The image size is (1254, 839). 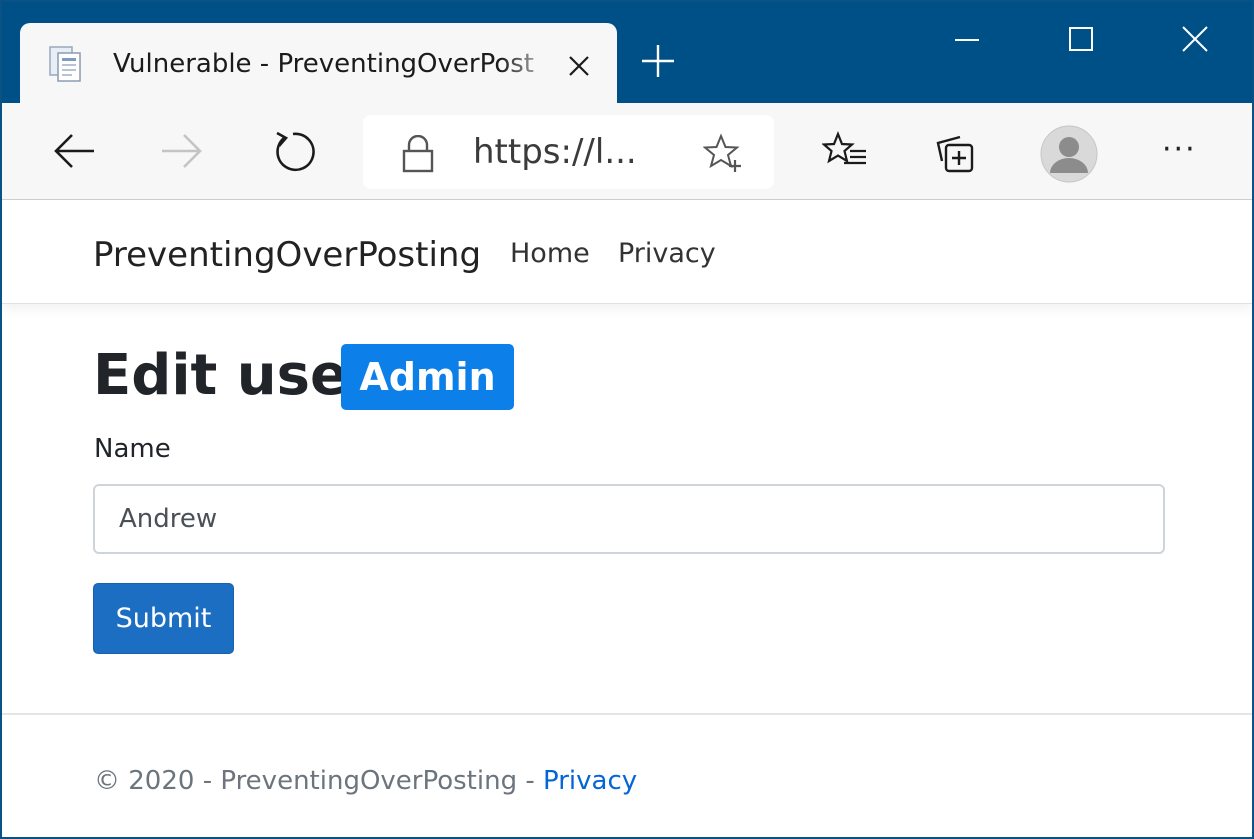 What do you see at coordinates (667, 254) in the screenshot?
I see `nav-link-privacy: Privacy` at bounding box center [667, 254].